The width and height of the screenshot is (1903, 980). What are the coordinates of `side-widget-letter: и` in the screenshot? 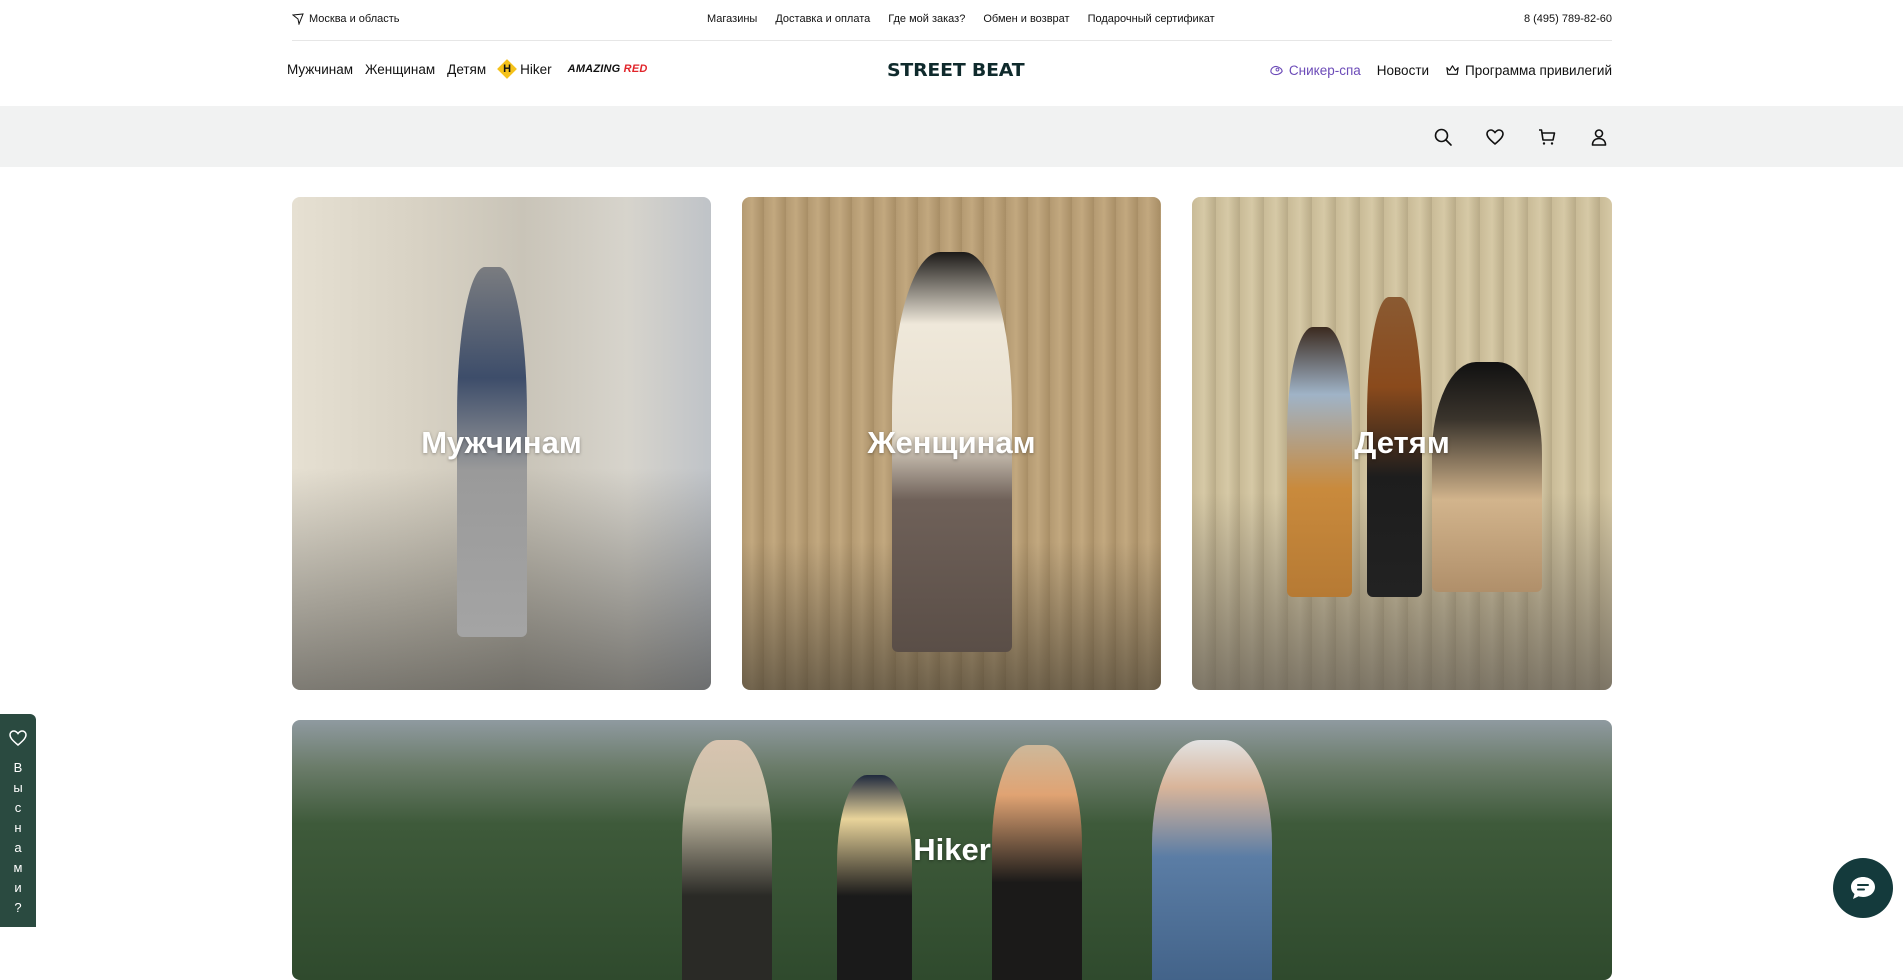 It's located at (18, 887).